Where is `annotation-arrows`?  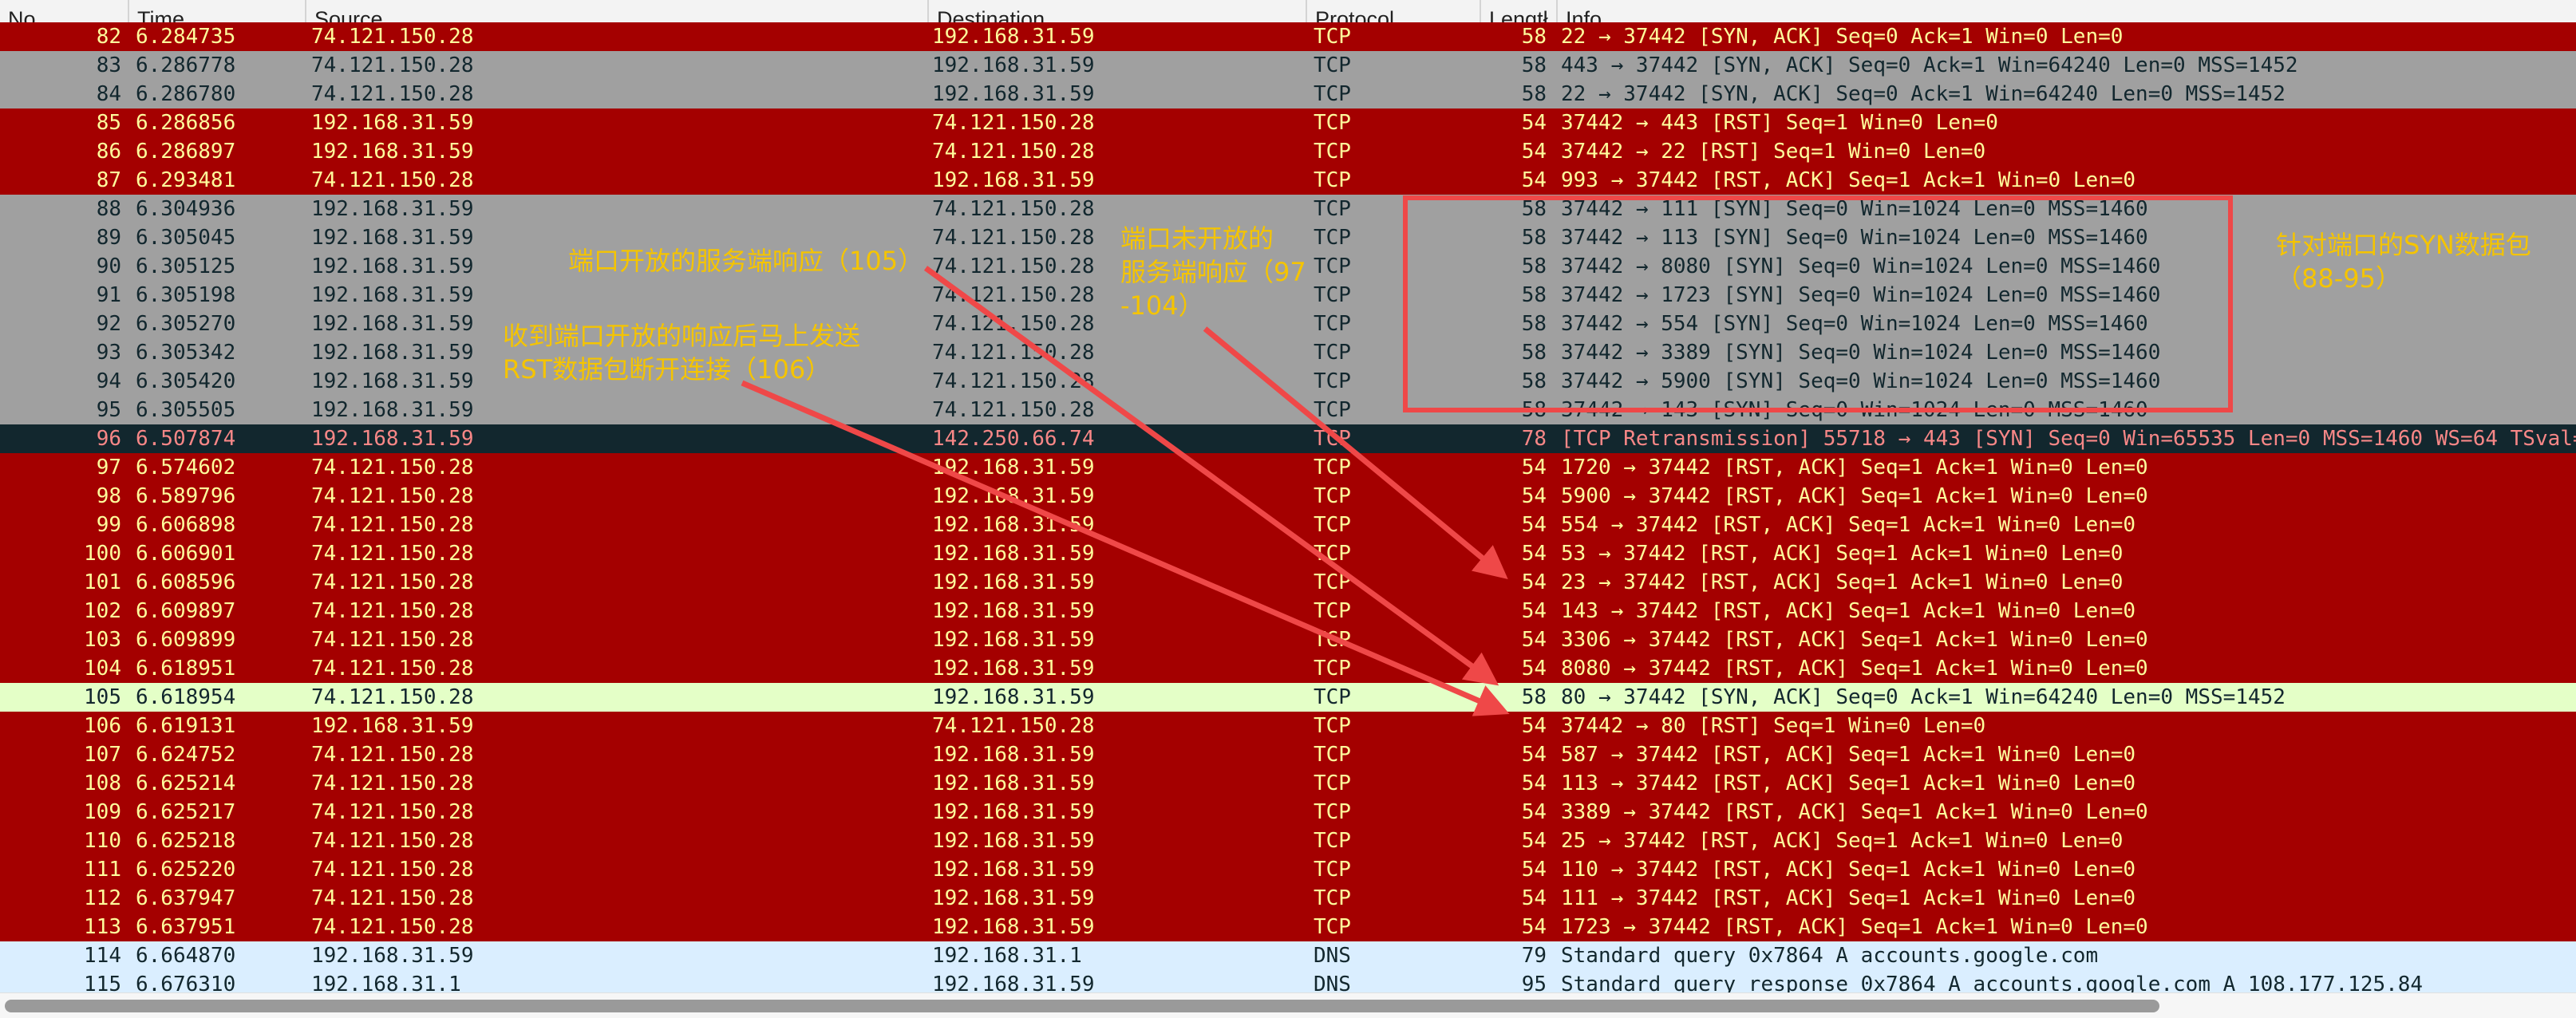 annotation-arrows is located at coordinates (1125, 491).